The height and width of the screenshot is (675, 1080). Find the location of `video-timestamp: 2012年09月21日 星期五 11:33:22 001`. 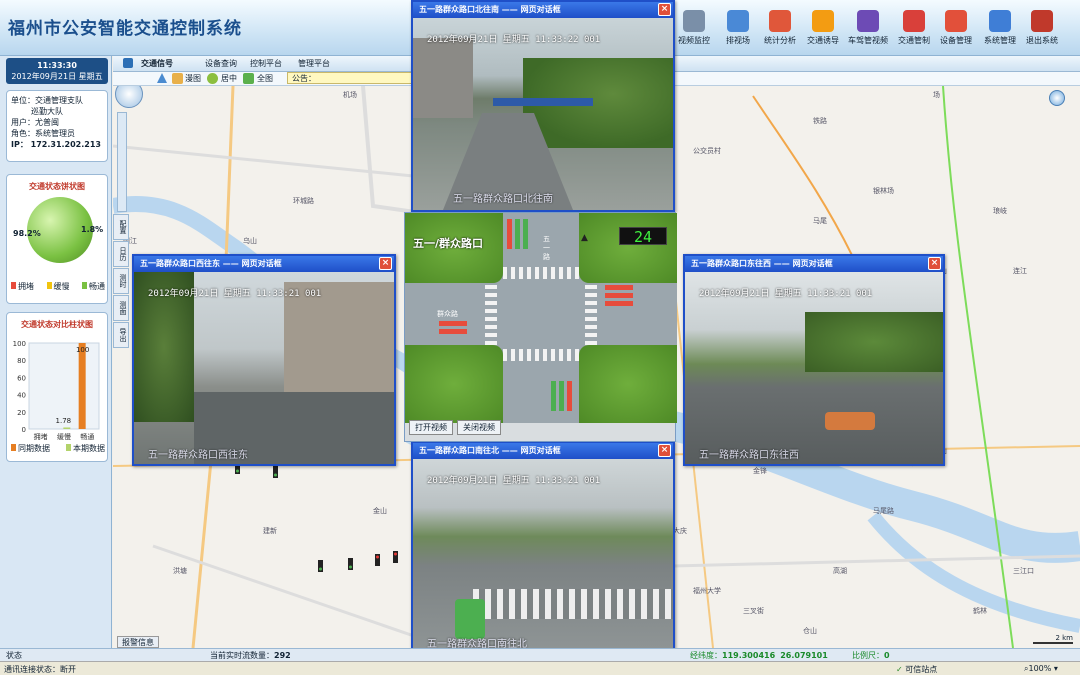

video-timestamp: 2012年09月21日 星期五 11:33:22 001 is located at coordinates (514, 40).